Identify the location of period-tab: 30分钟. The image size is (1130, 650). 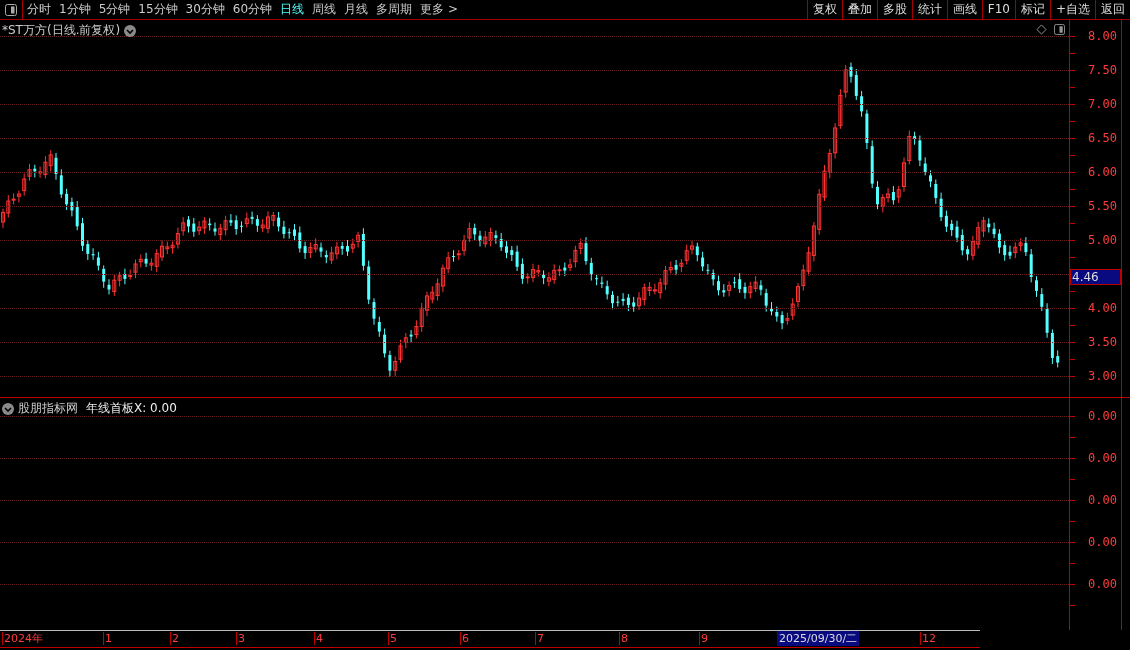
(205, 9).